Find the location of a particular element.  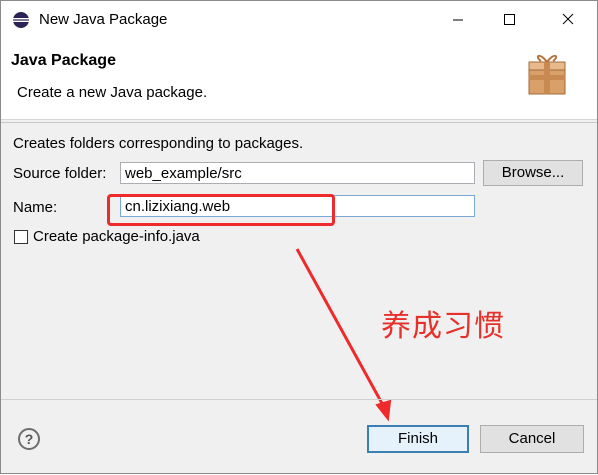

minimize-button is located at coordinates (458, 20).